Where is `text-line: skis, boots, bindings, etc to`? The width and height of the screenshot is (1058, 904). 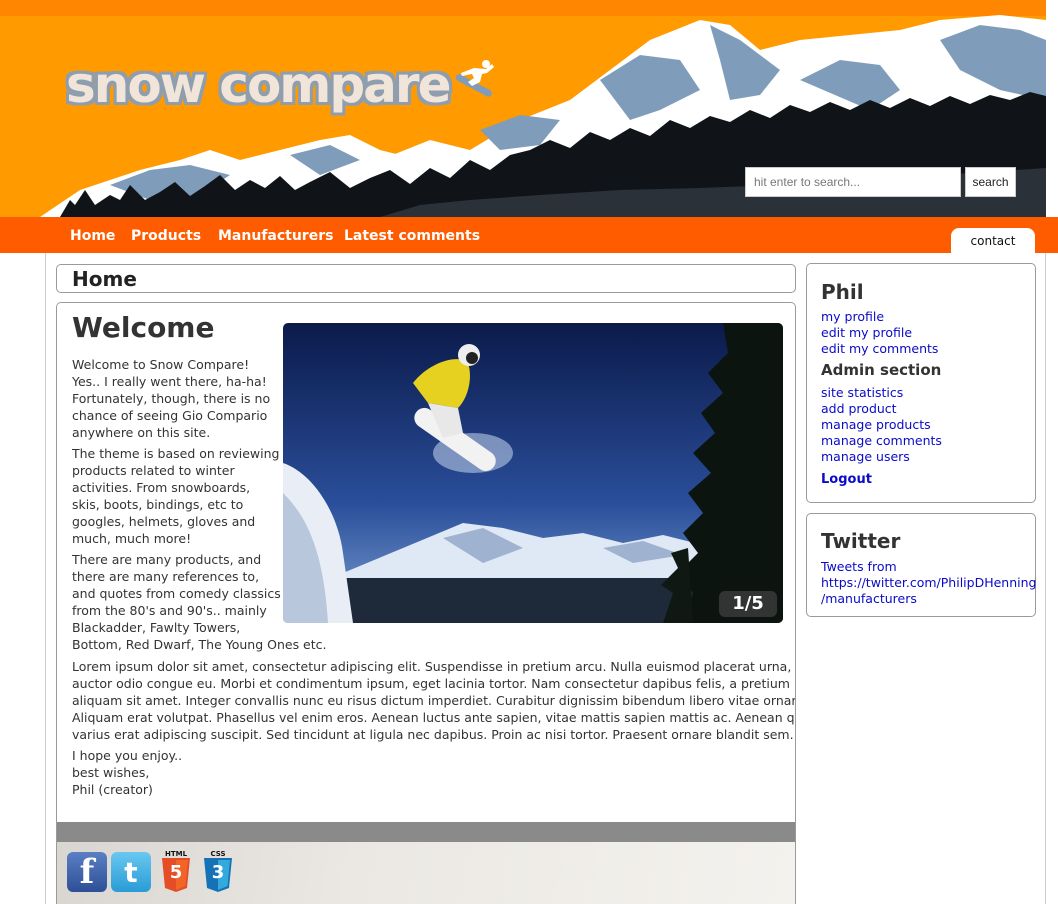
text-line: skis, boots, bindings, etc to is located at coordinates (158, 504).